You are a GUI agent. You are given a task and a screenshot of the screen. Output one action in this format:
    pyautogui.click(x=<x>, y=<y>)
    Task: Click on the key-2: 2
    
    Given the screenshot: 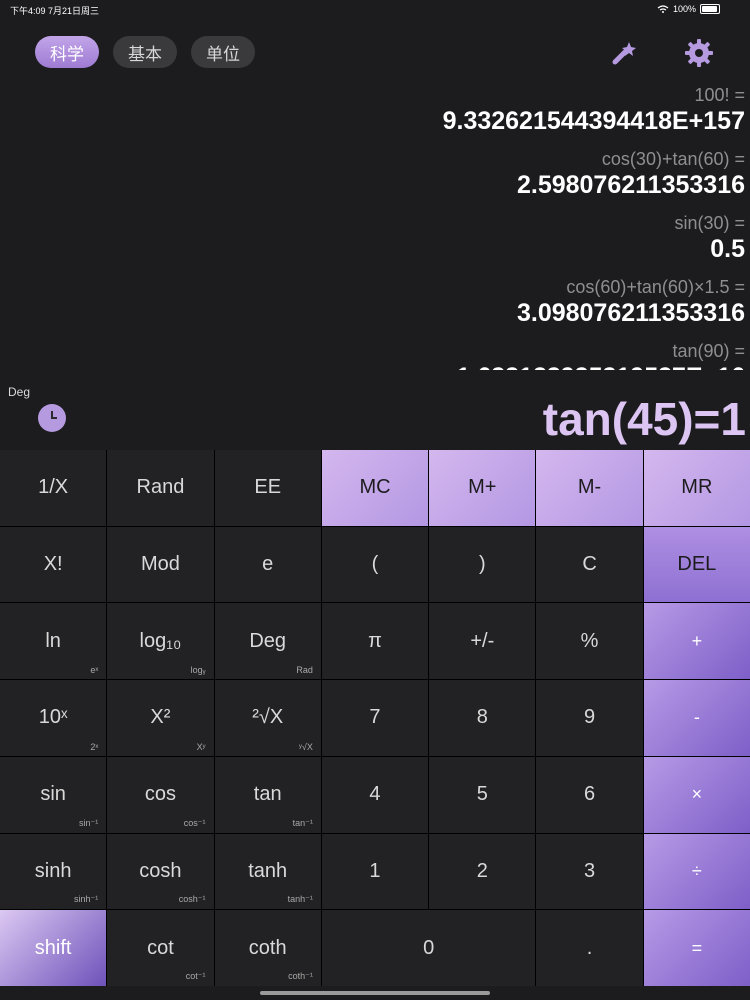 What is the action you would take?
    pyautogui.click(x=482, y=871)
    